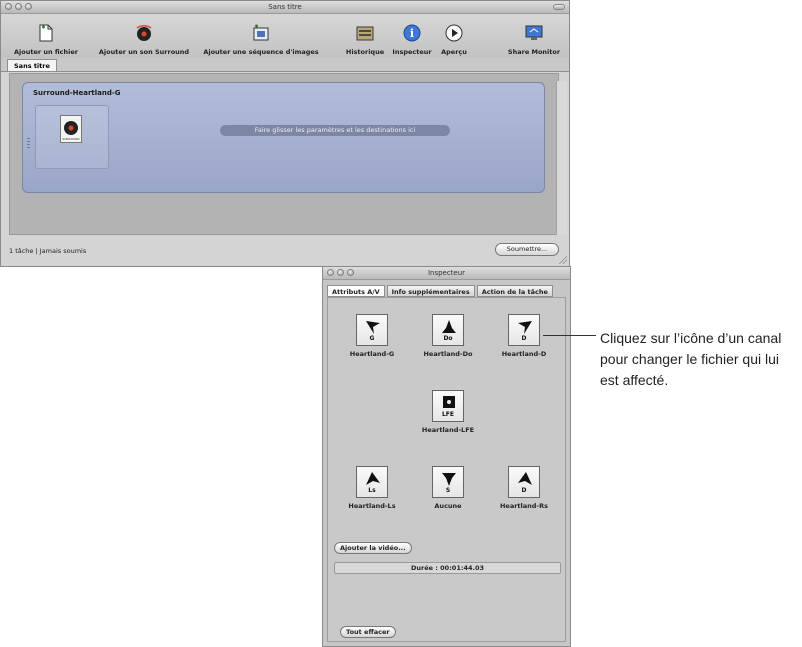 Image resolution: width=802 pixels, height=647 pixels. What do you see at coordinates (373, 478) in the screenshot?
I see `speaker-left-surround-icon` at bounding box center [373, 478].